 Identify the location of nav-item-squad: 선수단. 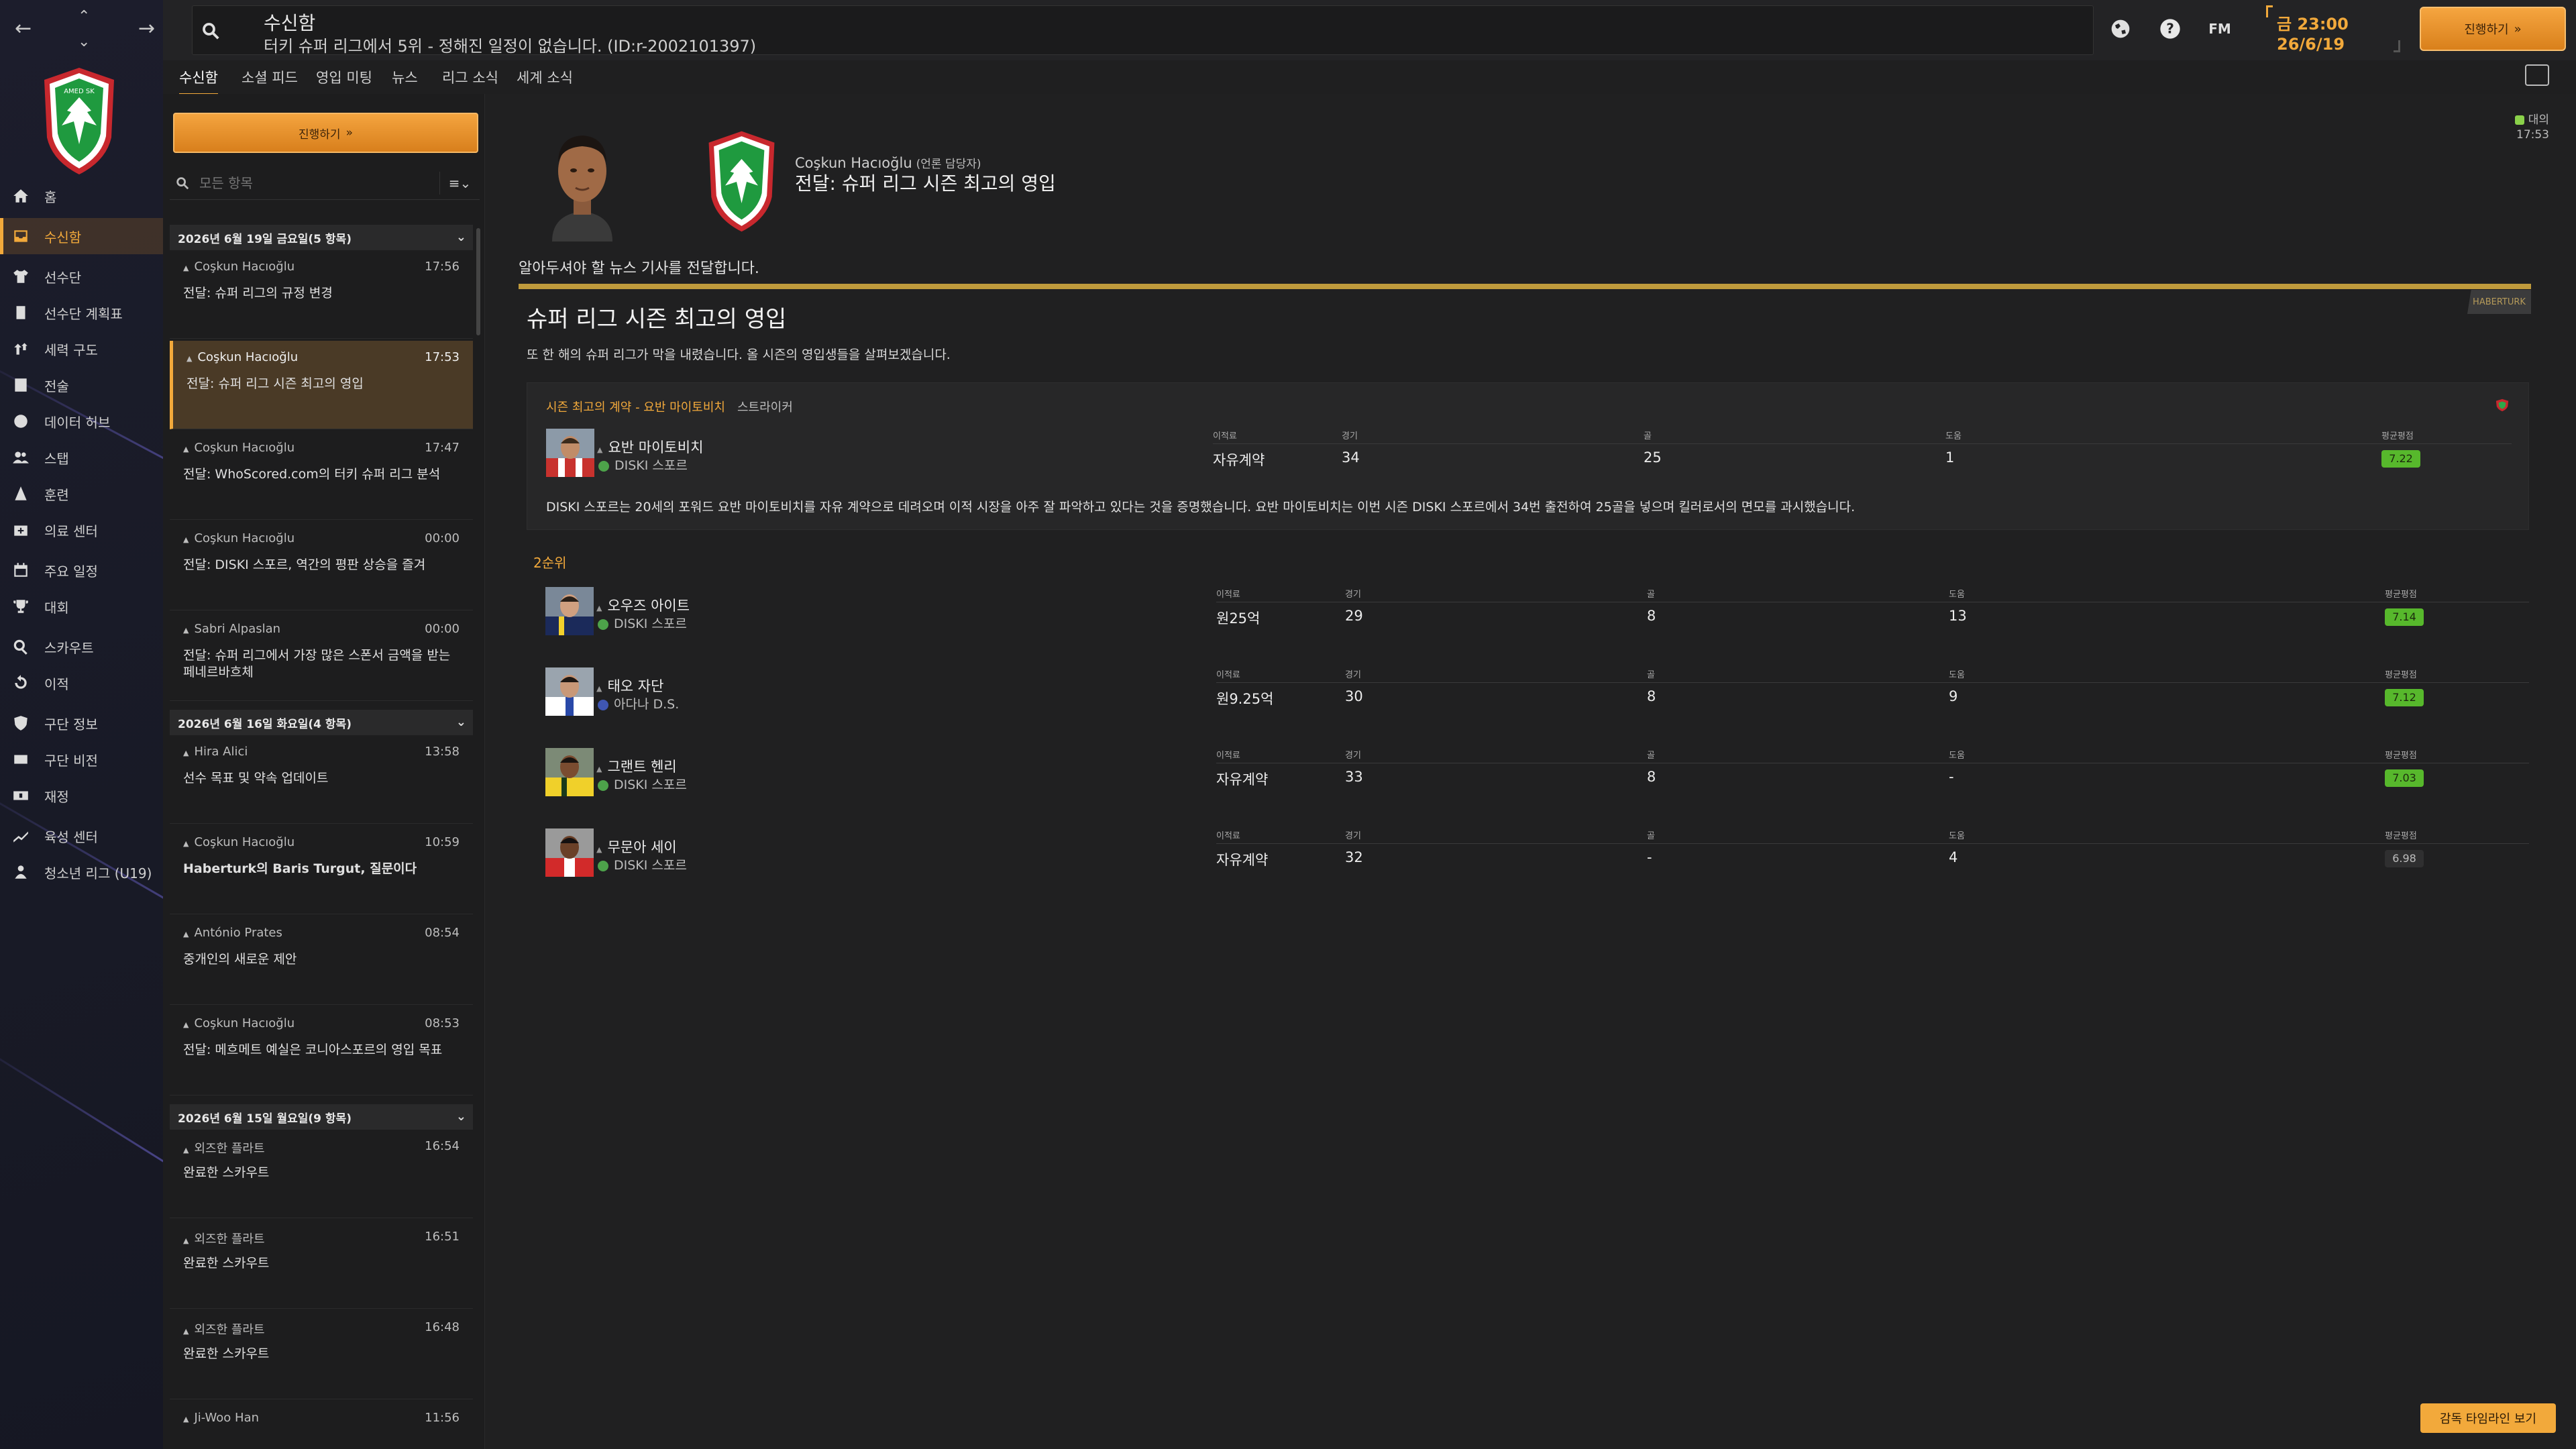
(81, 276).